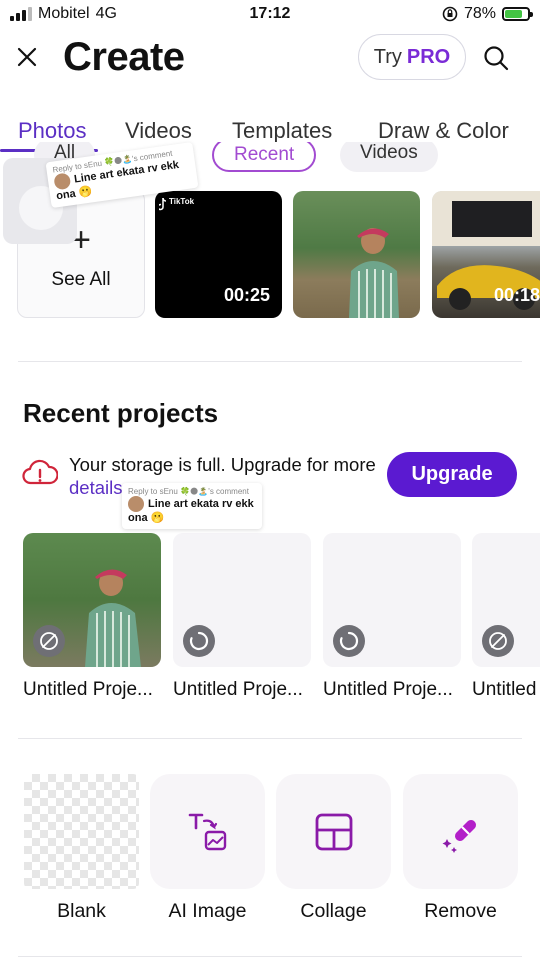  I want to click on tool-collage: Collage, so click(333, 848).